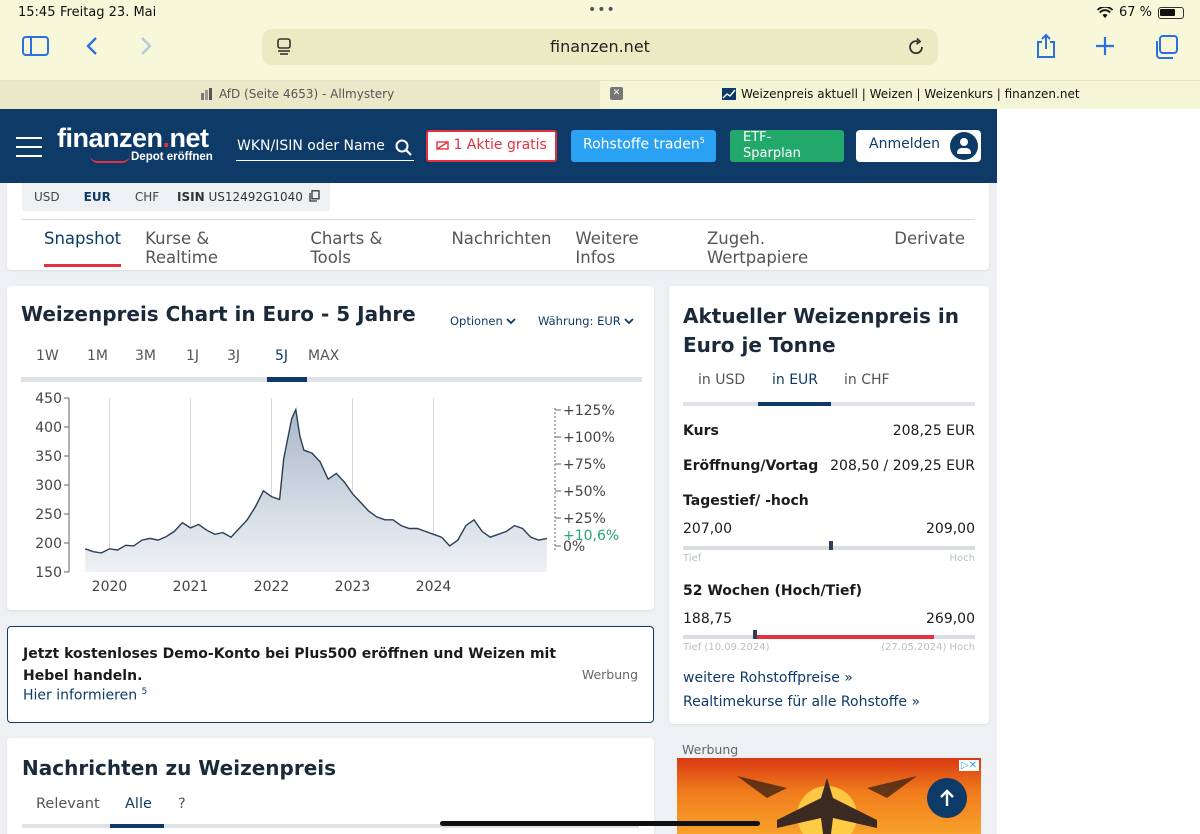  What do you see at coordinates (831, 545) in the screenshot?
I see `tages-marker` at bounding box center [831, 545].